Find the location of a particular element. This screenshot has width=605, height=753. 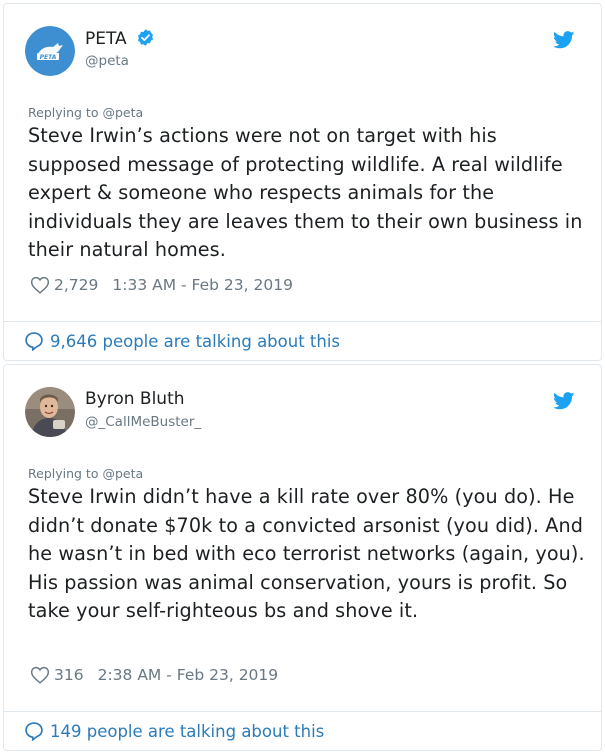

verified-badge-icon is located at coordinates (145, 39).